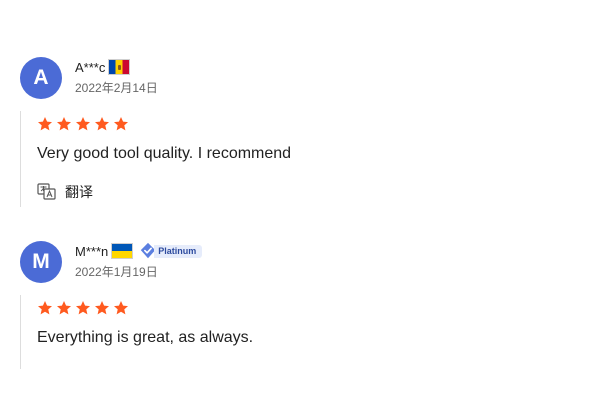 This screenshot has width=600, height=400. What do you see at coordinates (79, 192) in the screenshot?
I see `translate-label: 翻译` at bounding box center [79, 192].